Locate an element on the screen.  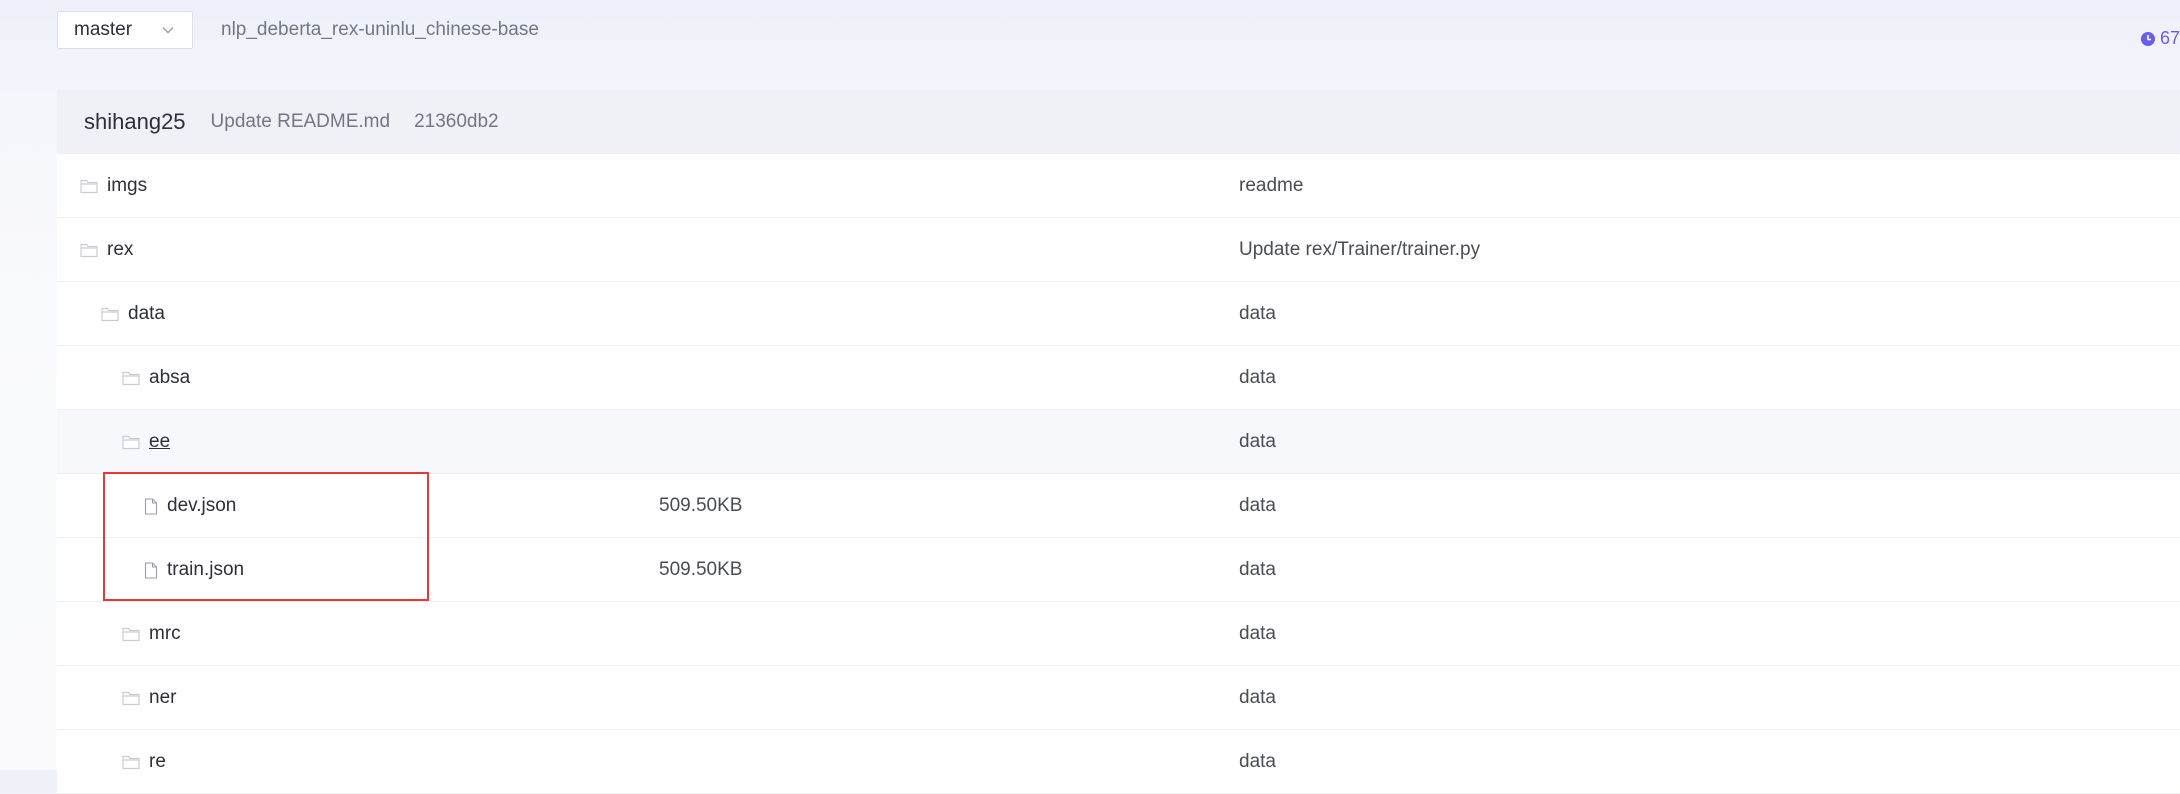
file-row: ee data is located at coordinates (1118, 442).